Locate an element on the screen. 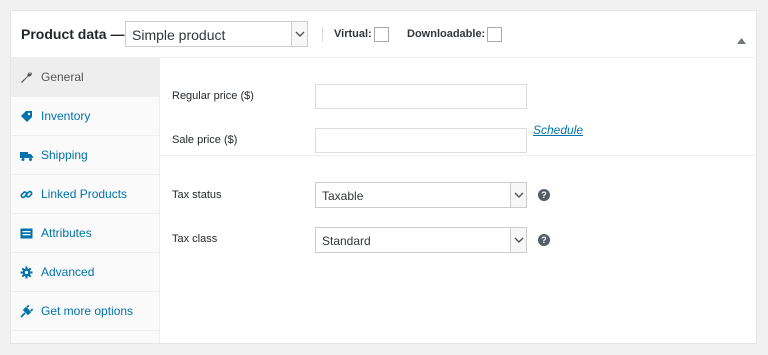 This screenshot has width=768, height=355. tab-linked-products: Linked Products is located at coordinates (85, 194).